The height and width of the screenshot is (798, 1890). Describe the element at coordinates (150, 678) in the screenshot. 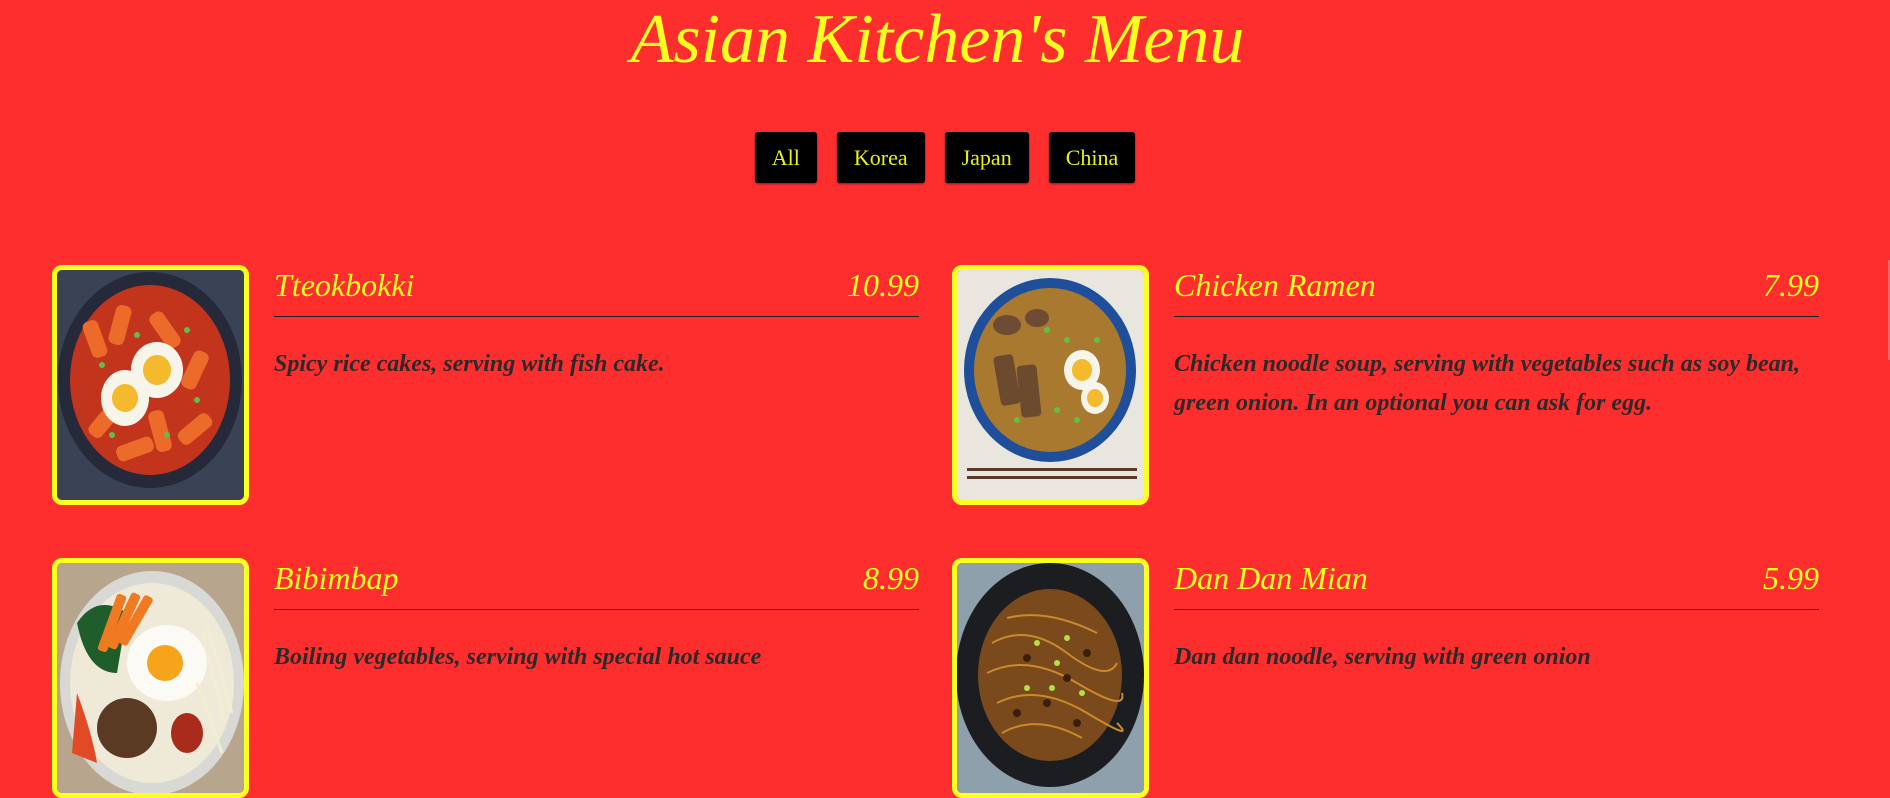

I see `bibimbap-photo` at that location.